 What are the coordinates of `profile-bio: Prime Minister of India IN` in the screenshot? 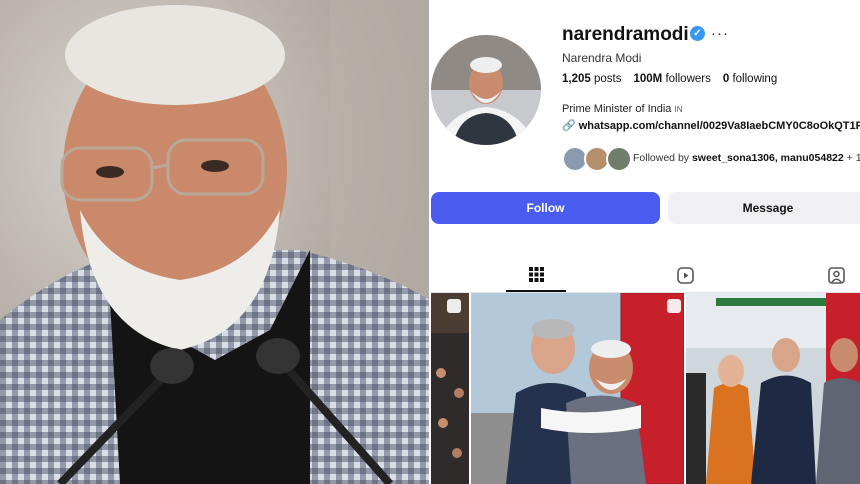 It's located at (622, 109).